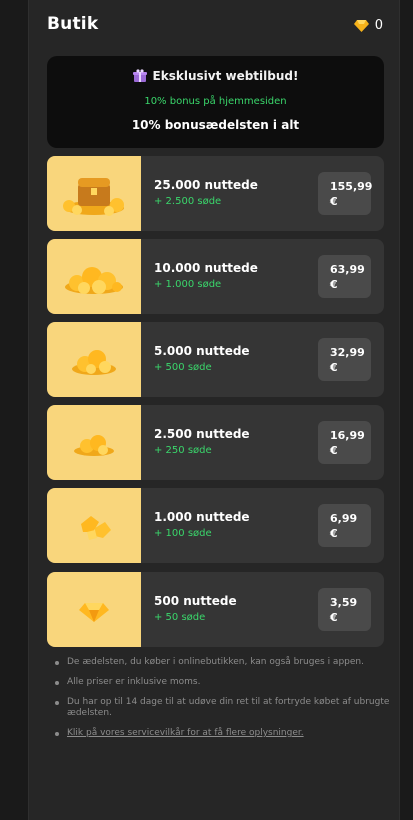  What do you see at coordinates (344, 525) in the screenshot?
I see `price-button: 6,99 €` at bounding box center [344, 525].